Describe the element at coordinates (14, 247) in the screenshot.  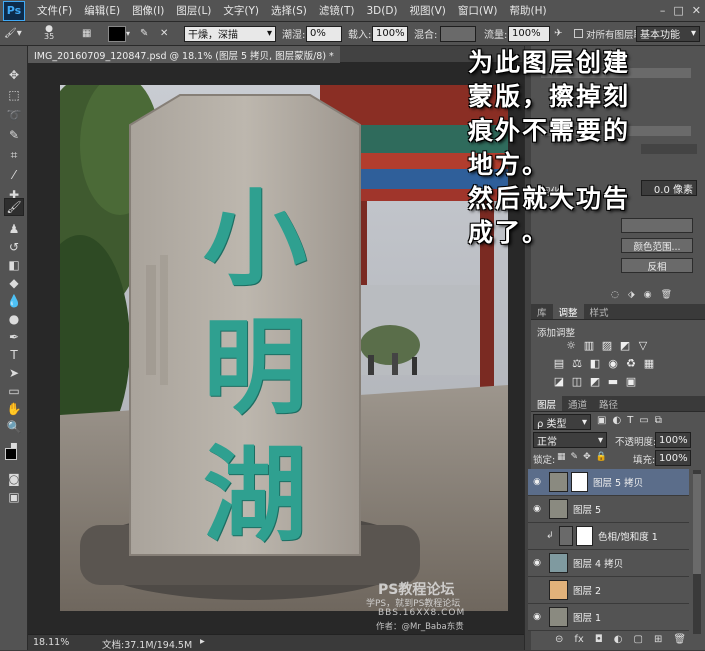
I see `history-brush-tool-icon: ↺` at that location.